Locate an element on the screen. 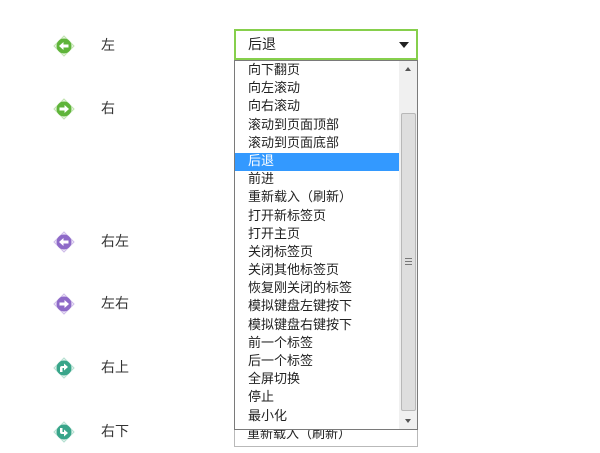  dropdown-option: 前进 is located at coordinates (317, 180).